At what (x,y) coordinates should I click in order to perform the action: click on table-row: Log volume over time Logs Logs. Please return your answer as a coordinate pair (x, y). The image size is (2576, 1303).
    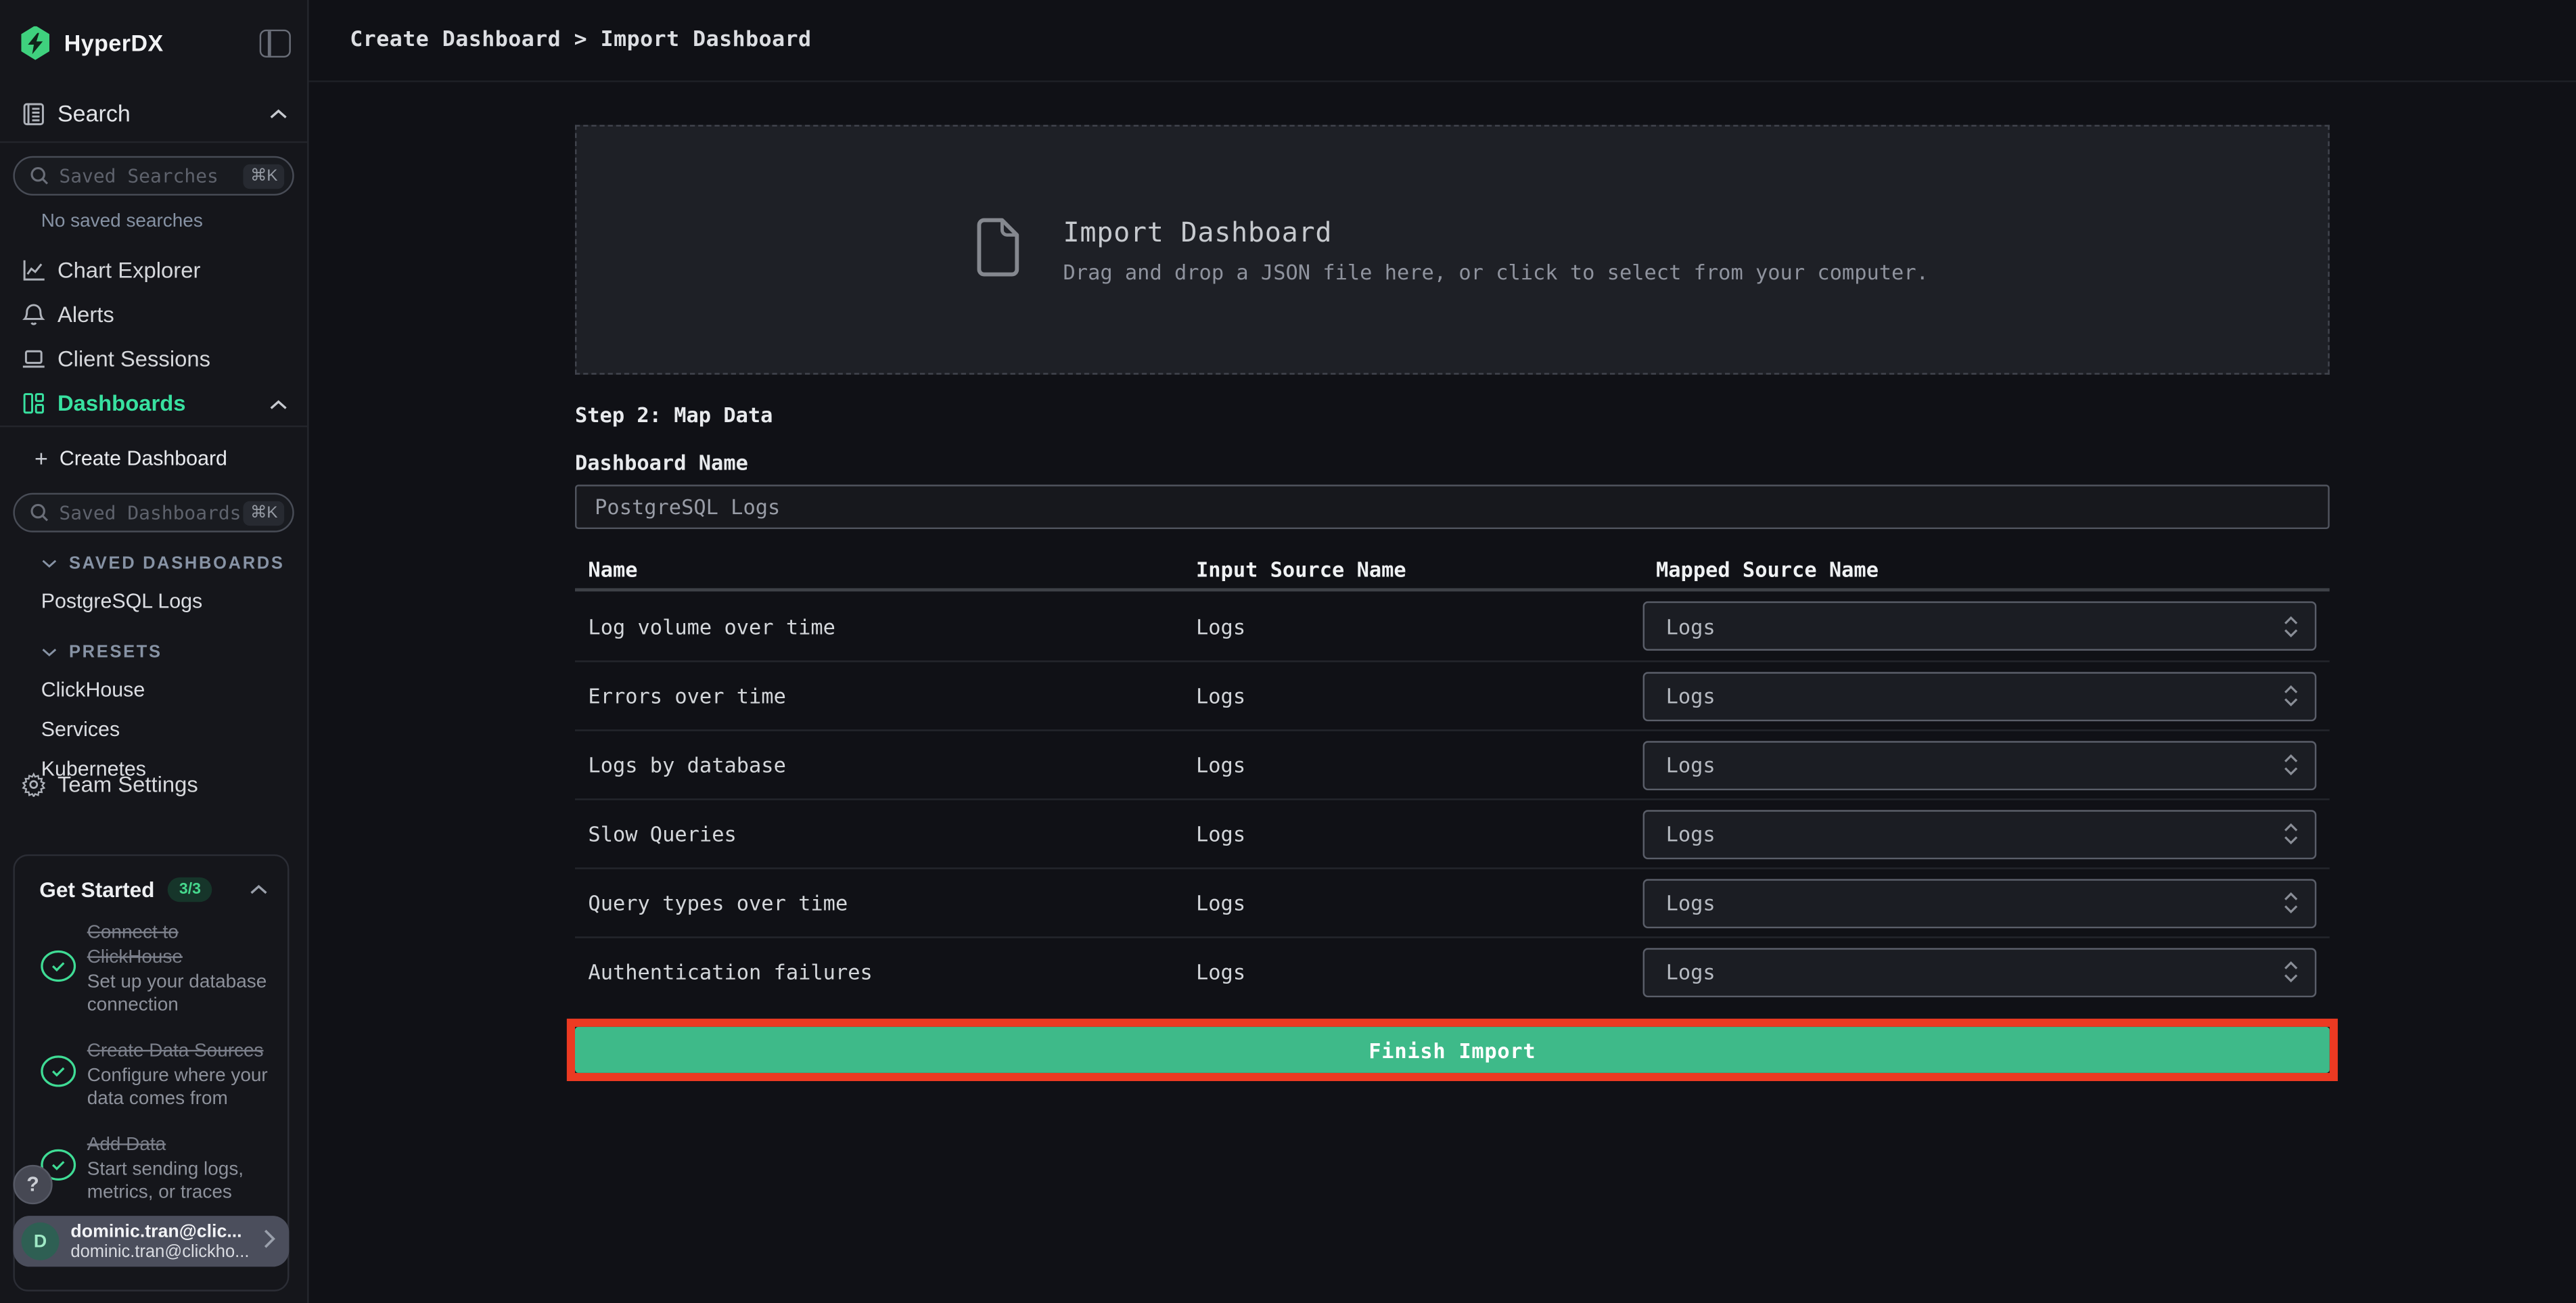
    Looking at the image, I should click on (1452, 625).